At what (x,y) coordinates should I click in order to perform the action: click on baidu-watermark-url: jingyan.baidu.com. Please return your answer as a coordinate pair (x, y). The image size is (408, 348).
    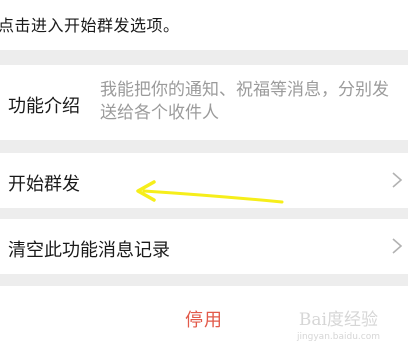
    Looking at the image, I should click on (338, 337).